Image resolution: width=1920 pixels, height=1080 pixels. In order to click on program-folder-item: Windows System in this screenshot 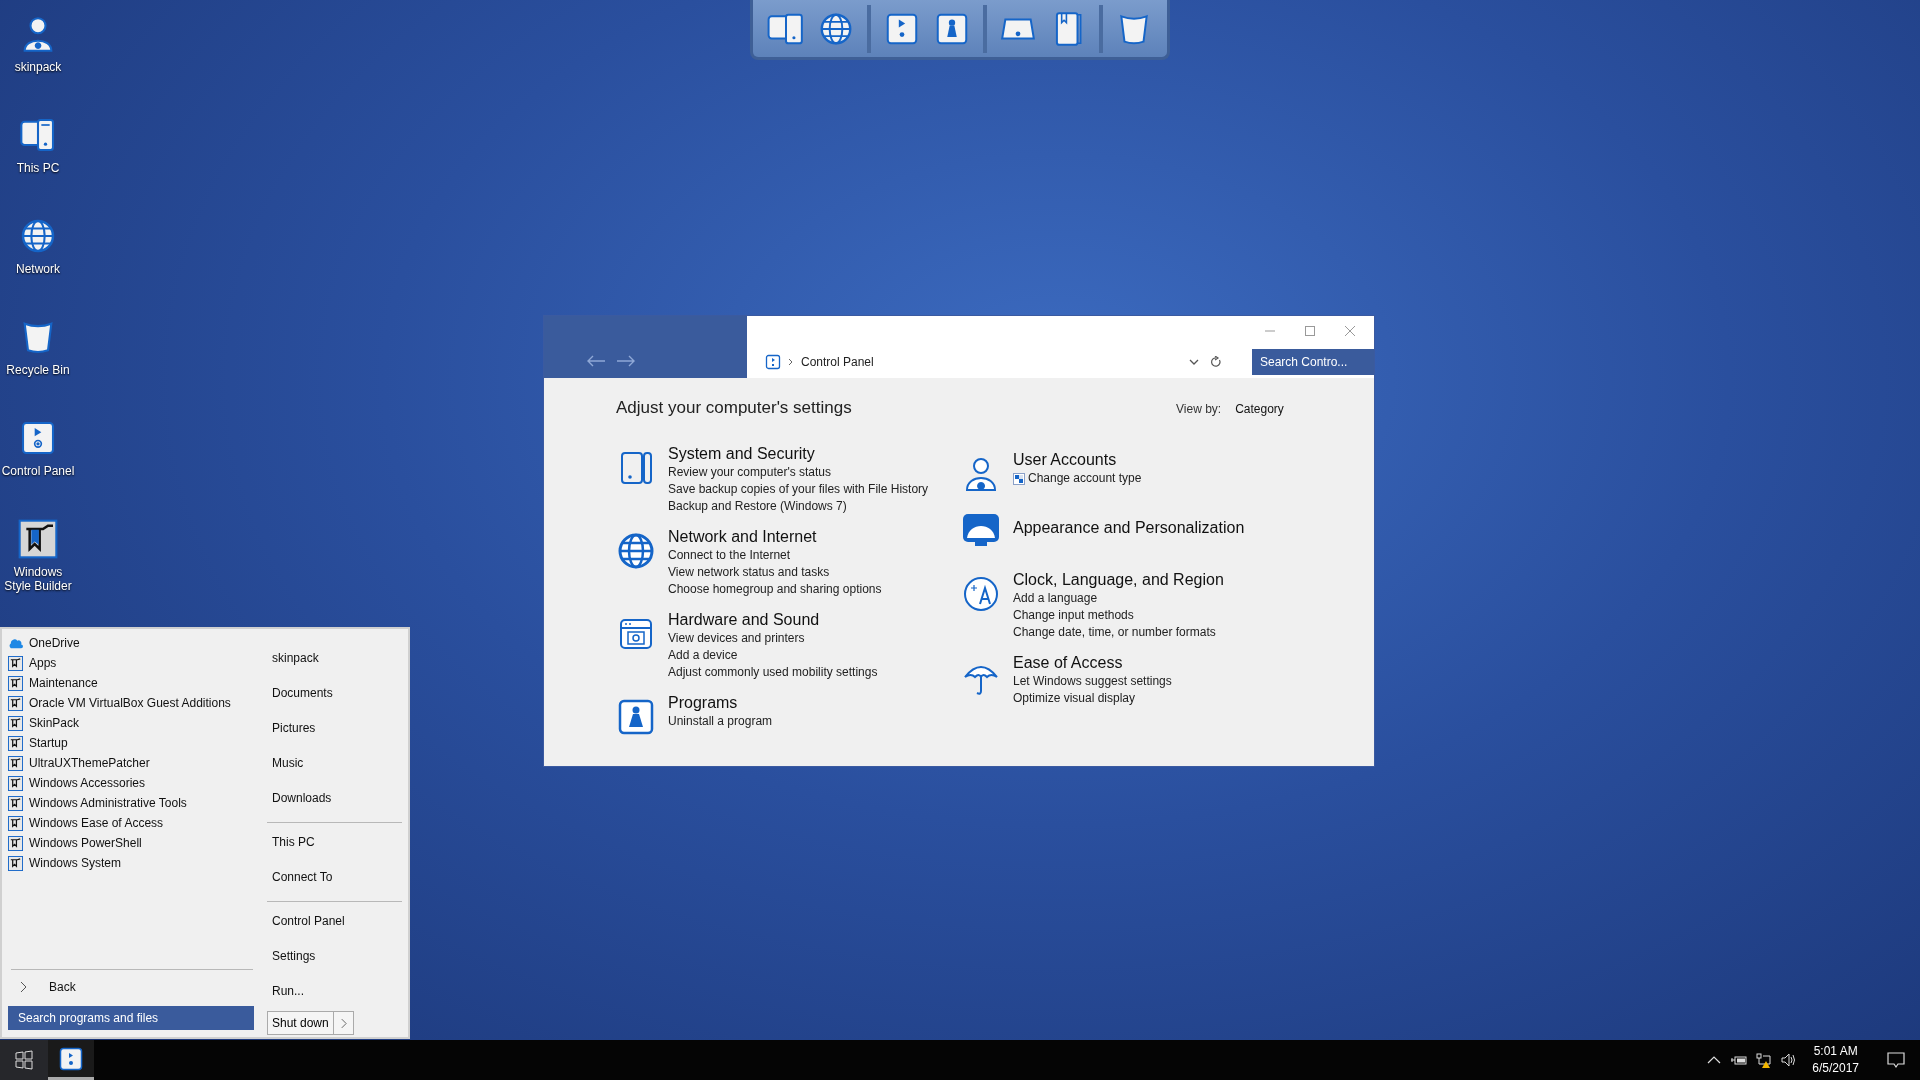, I will do `click(75, 863)`.